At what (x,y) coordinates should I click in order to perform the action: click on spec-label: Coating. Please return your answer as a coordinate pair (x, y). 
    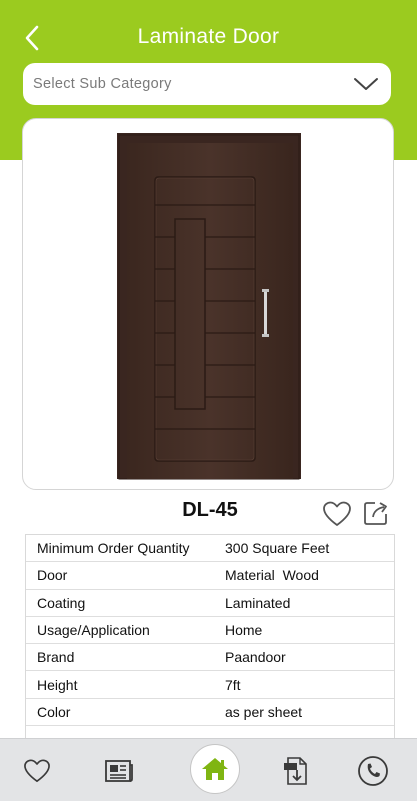
    Looking at the image, I should click on (61, 602).